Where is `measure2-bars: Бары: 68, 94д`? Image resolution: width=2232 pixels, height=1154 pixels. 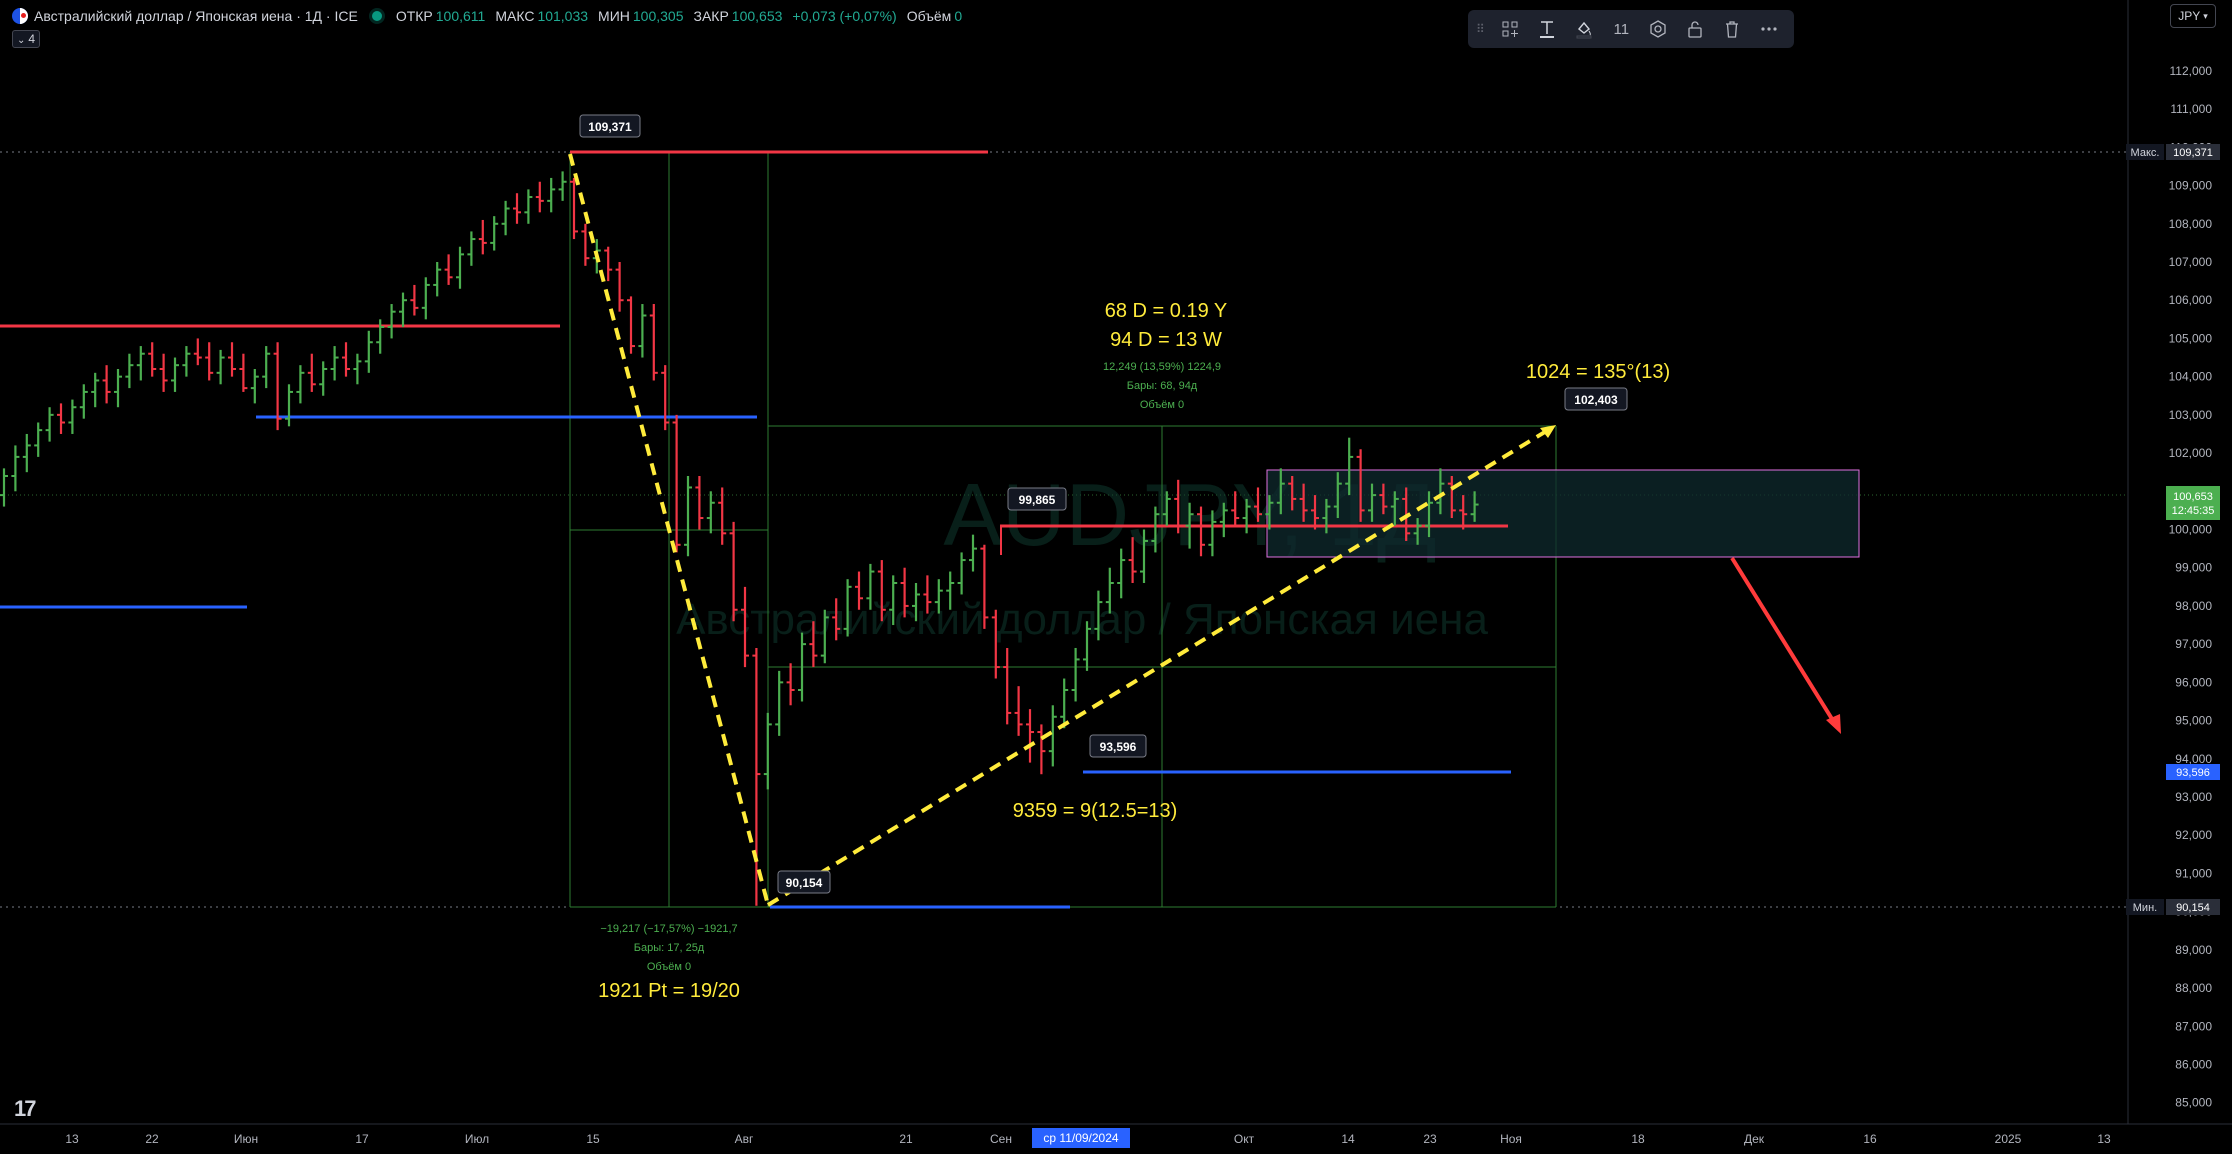 measure2-bars: Бары: 68, 94д is located at coordinates (1162, 386).